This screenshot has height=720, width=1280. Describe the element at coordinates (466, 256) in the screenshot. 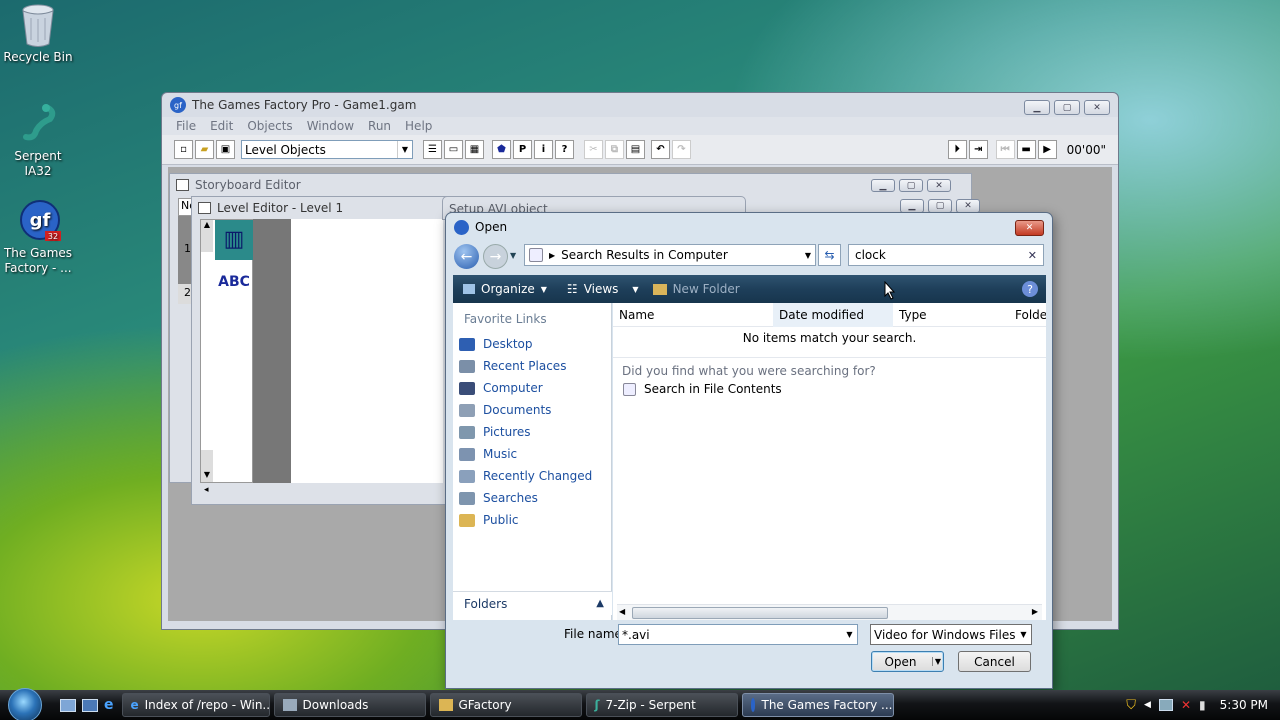

I see `back-button: ←` at that location.